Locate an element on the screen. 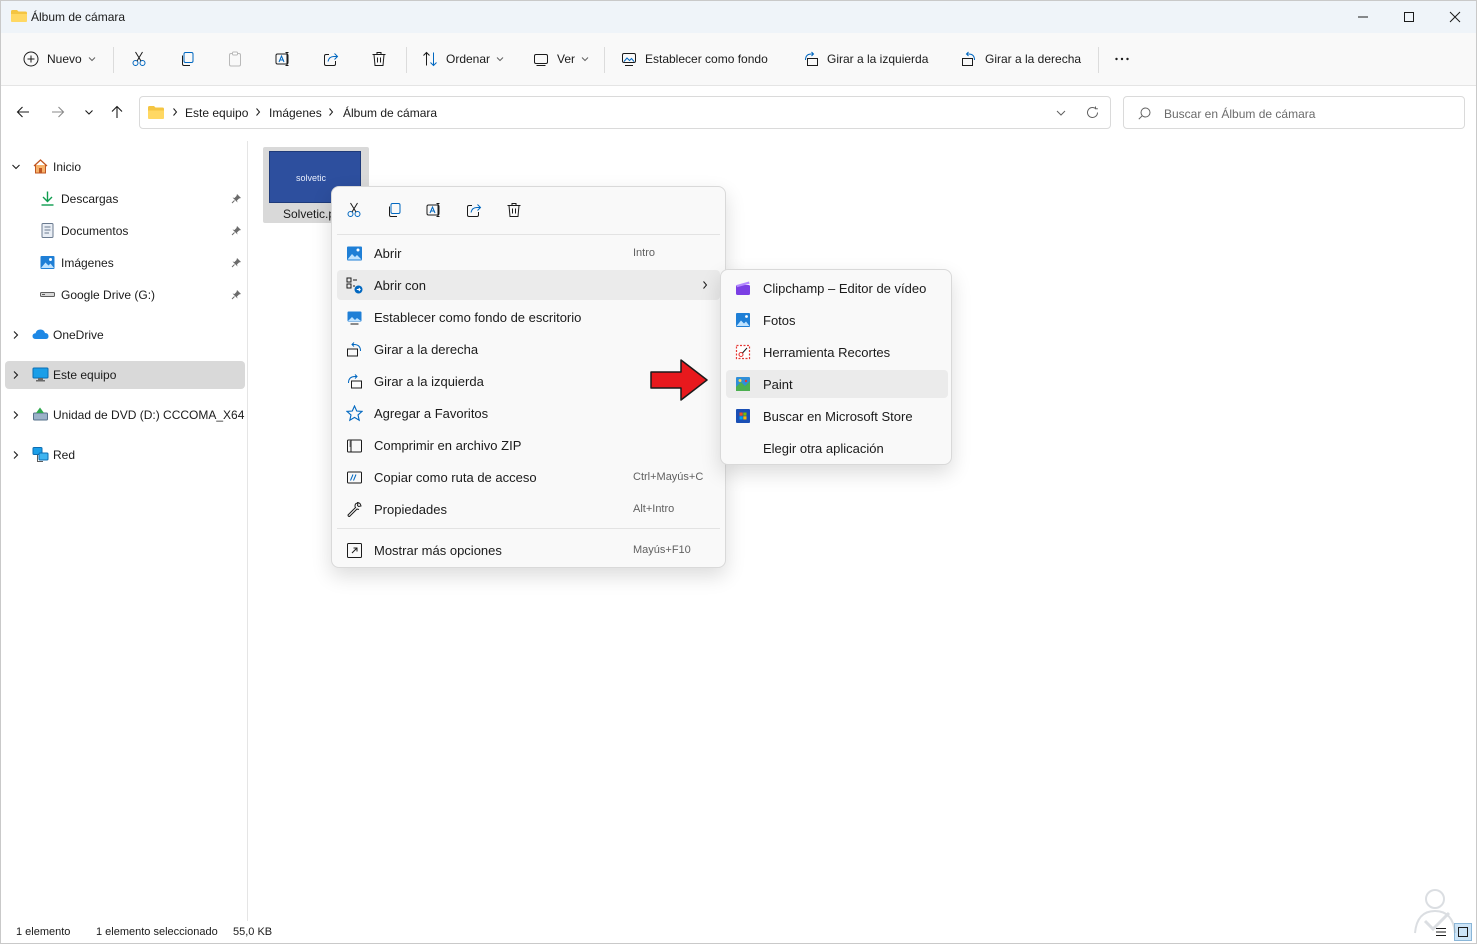 The height and width of the screenshot is (944, 1477). rotate-right-button: Girar a la derecha is located at coordinates (1021, 59).